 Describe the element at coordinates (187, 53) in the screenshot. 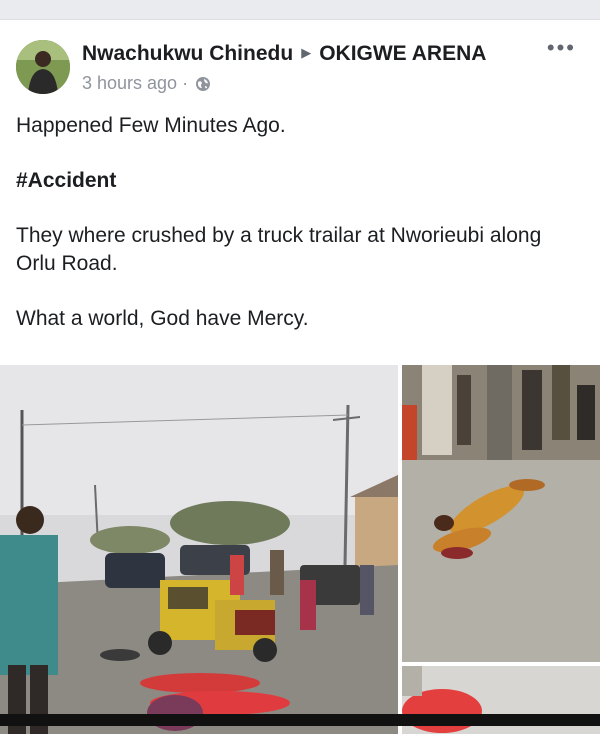

I see `author-name: Nwachukwu Chinedu` at that location.